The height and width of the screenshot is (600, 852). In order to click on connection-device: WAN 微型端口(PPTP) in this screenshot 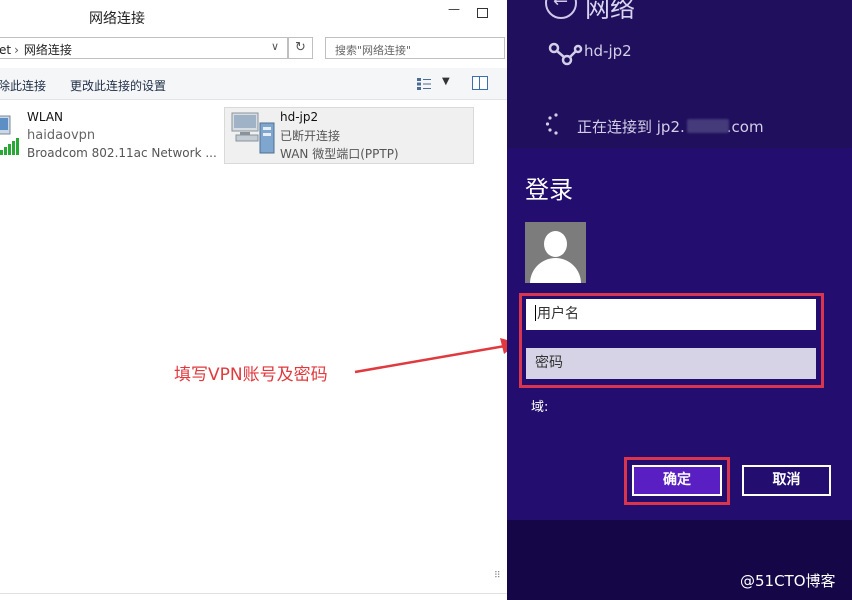, I will do `click(339, 154)`.